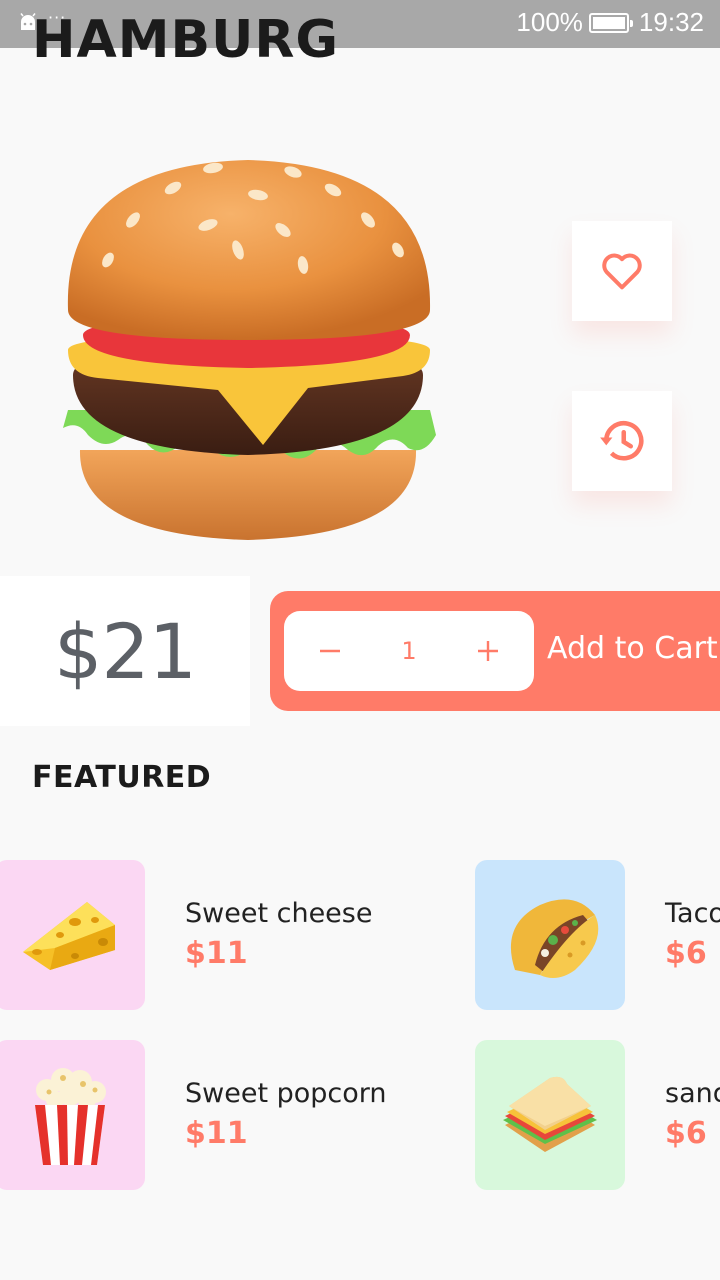 The image size is (720, 1280). Describe the element at coordinates (692, 913) in the screenshot. I see `item-name: Tacos` at that location.